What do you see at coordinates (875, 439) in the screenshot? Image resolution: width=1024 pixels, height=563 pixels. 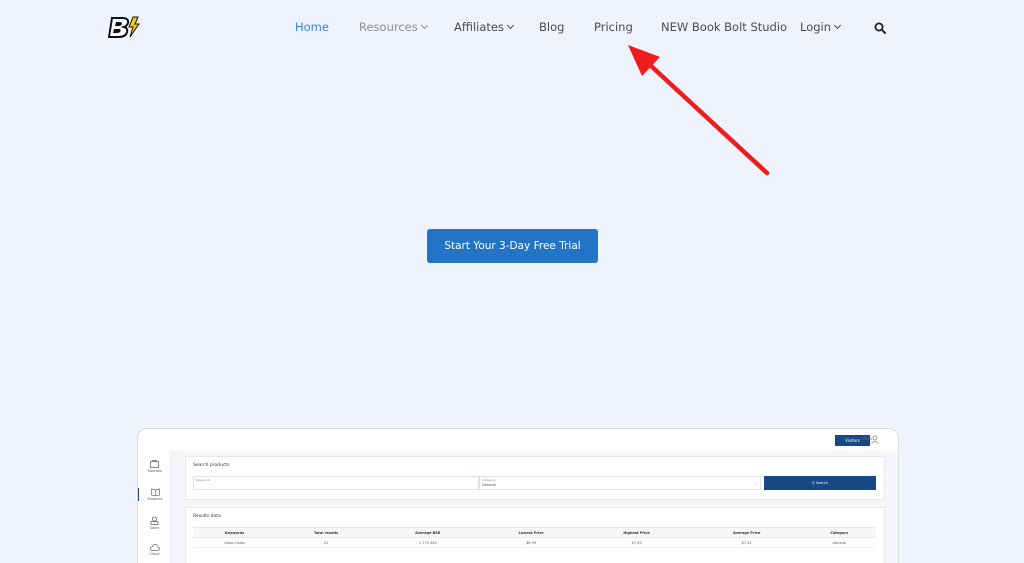 I see `user-icon` at bounding box center [875, 439].